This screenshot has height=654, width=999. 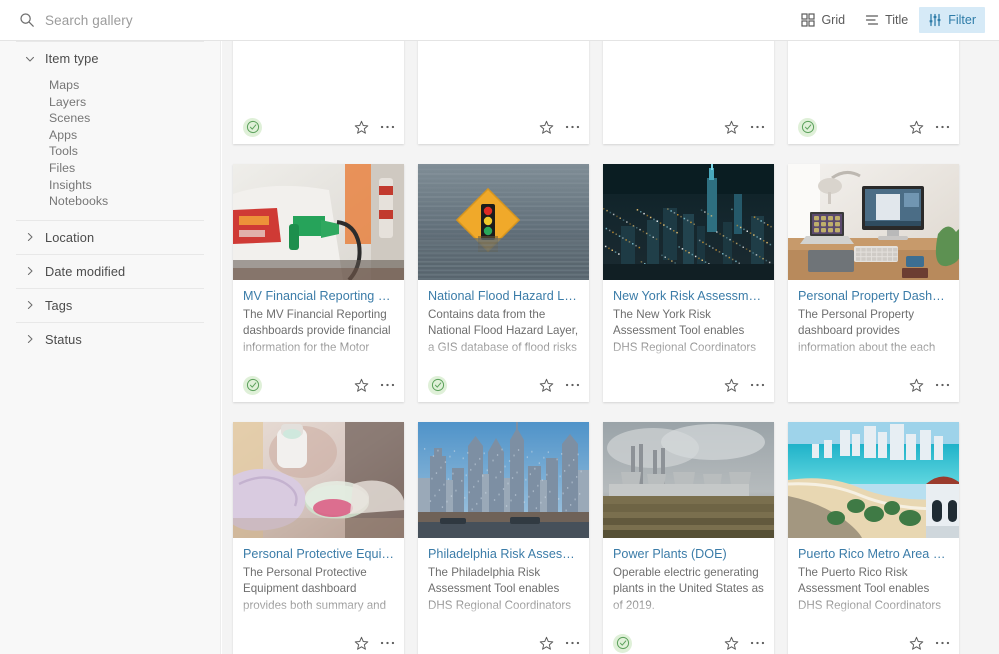 I want to click on facet-location-label: Location, so click(x=70, y=237).